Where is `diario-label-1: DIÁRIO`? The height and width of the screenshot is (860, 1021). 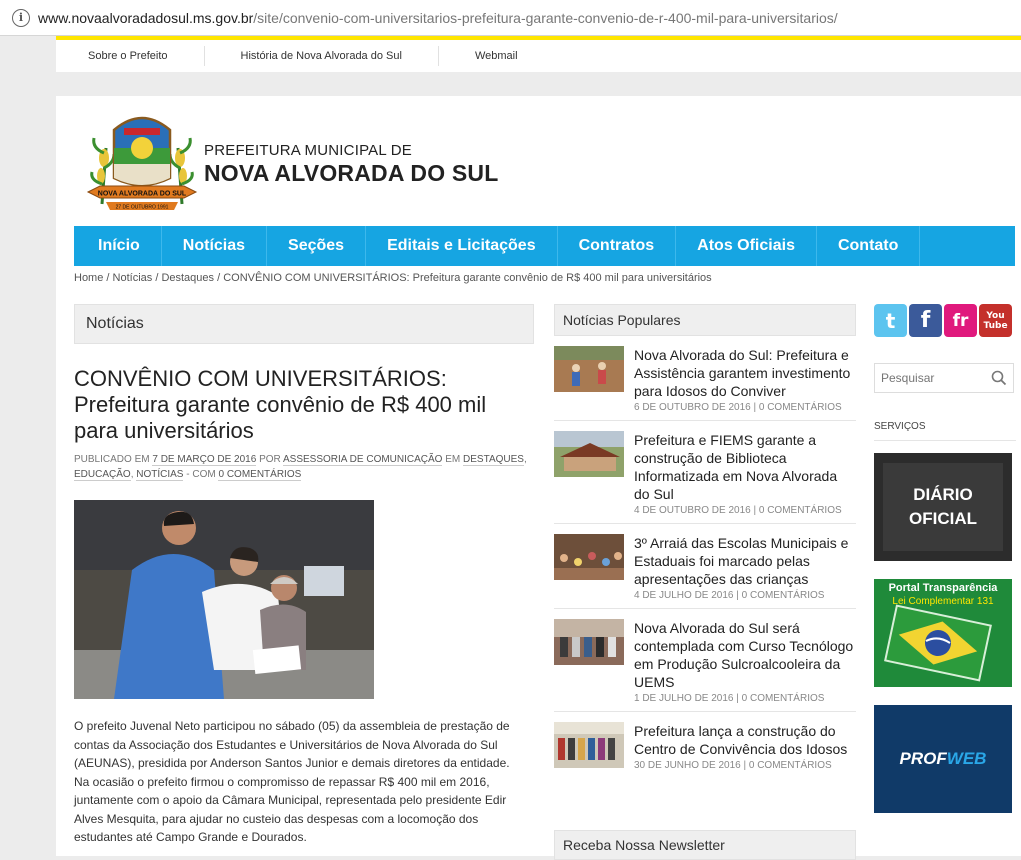 diario-label-1: DIÁRIO is located at coordinates (943, 494).